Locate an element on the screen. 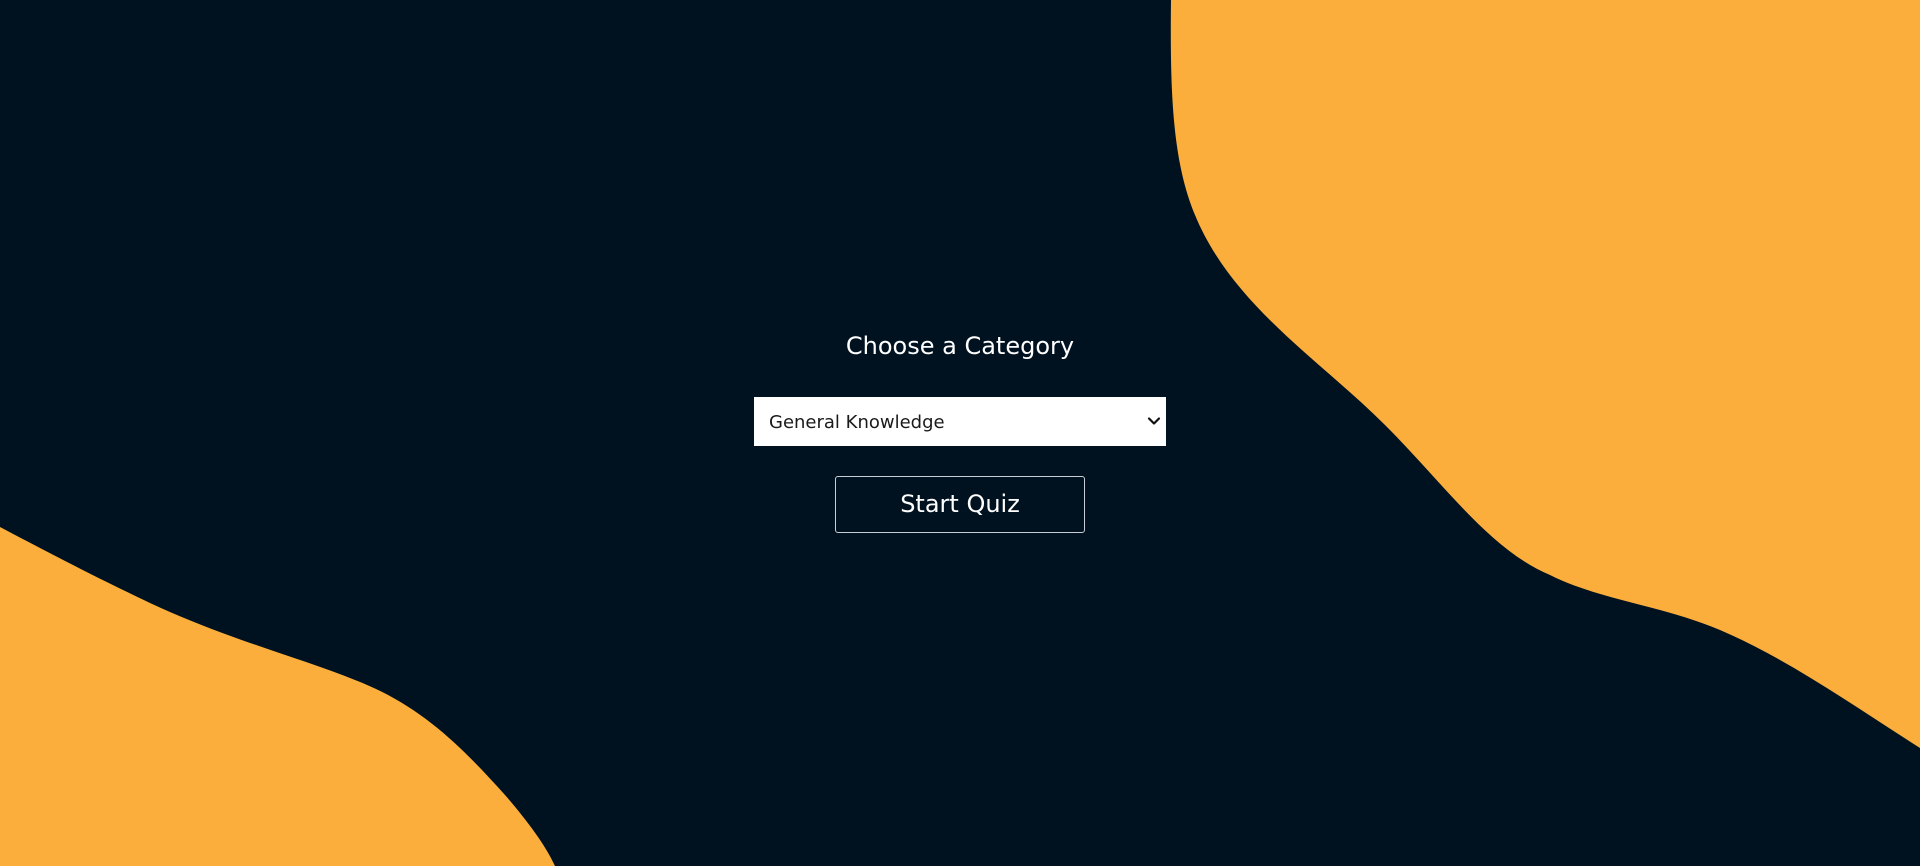 This screenshot has height=866, width=1920. bottom-left-wave is located at coordinates (277, 696).